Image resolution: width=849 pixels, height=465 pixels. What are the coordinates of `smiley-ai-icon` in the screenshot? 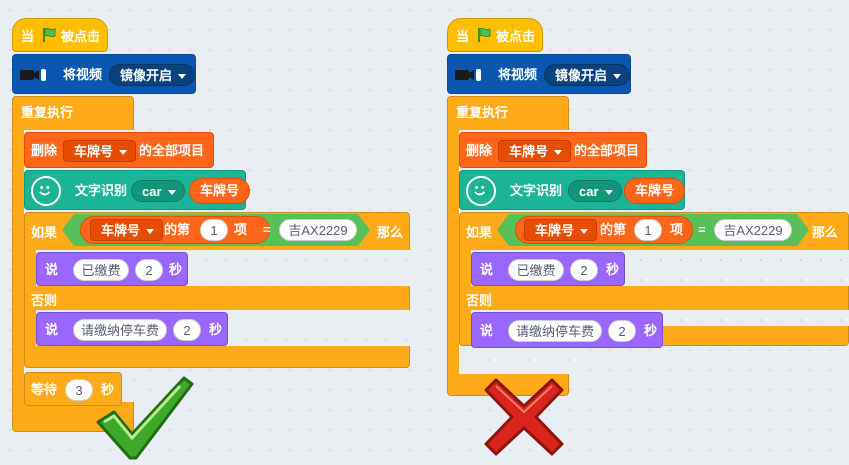 It's located at (481, 191).